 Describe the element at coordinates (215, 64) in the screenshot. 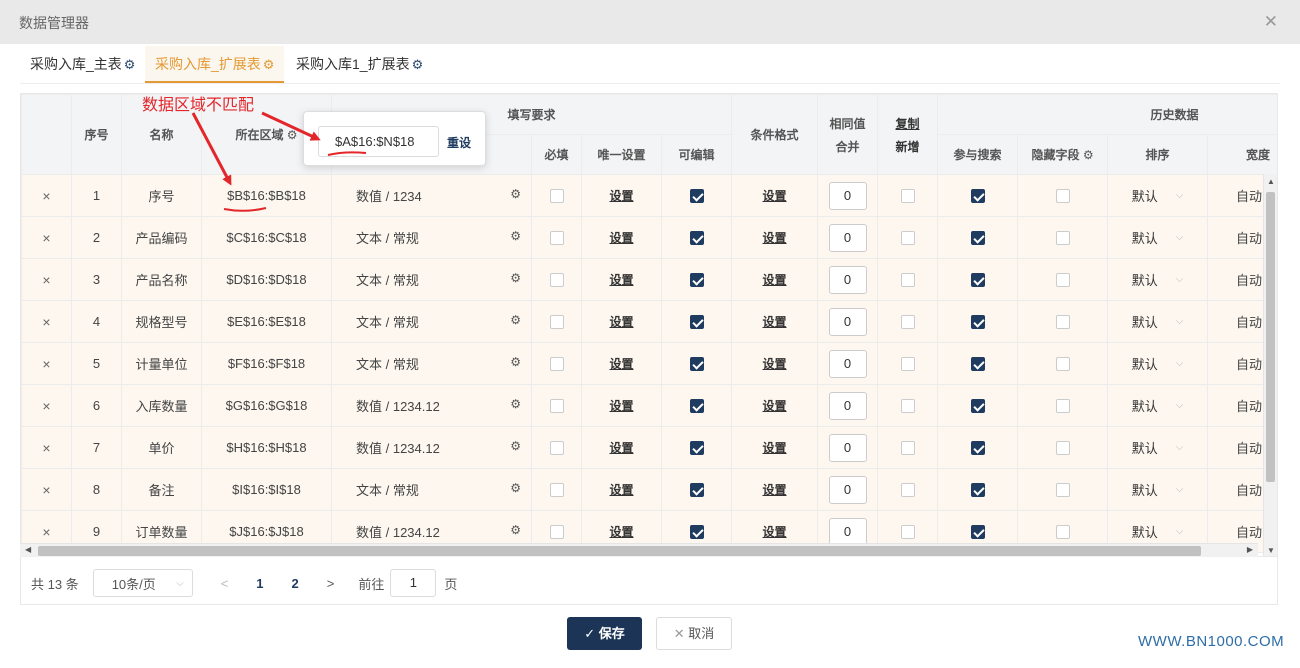

I see `tab-extension-table: 采购入库_扩展表 ⚙` at that location.